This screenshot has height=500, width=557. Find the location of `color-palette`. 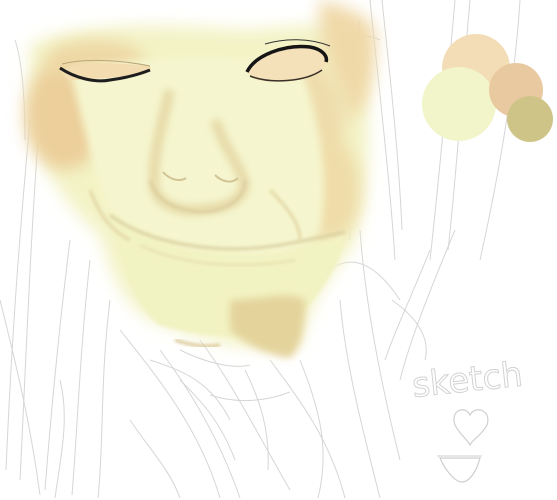

color-palette is located at coordinates (487, 88).